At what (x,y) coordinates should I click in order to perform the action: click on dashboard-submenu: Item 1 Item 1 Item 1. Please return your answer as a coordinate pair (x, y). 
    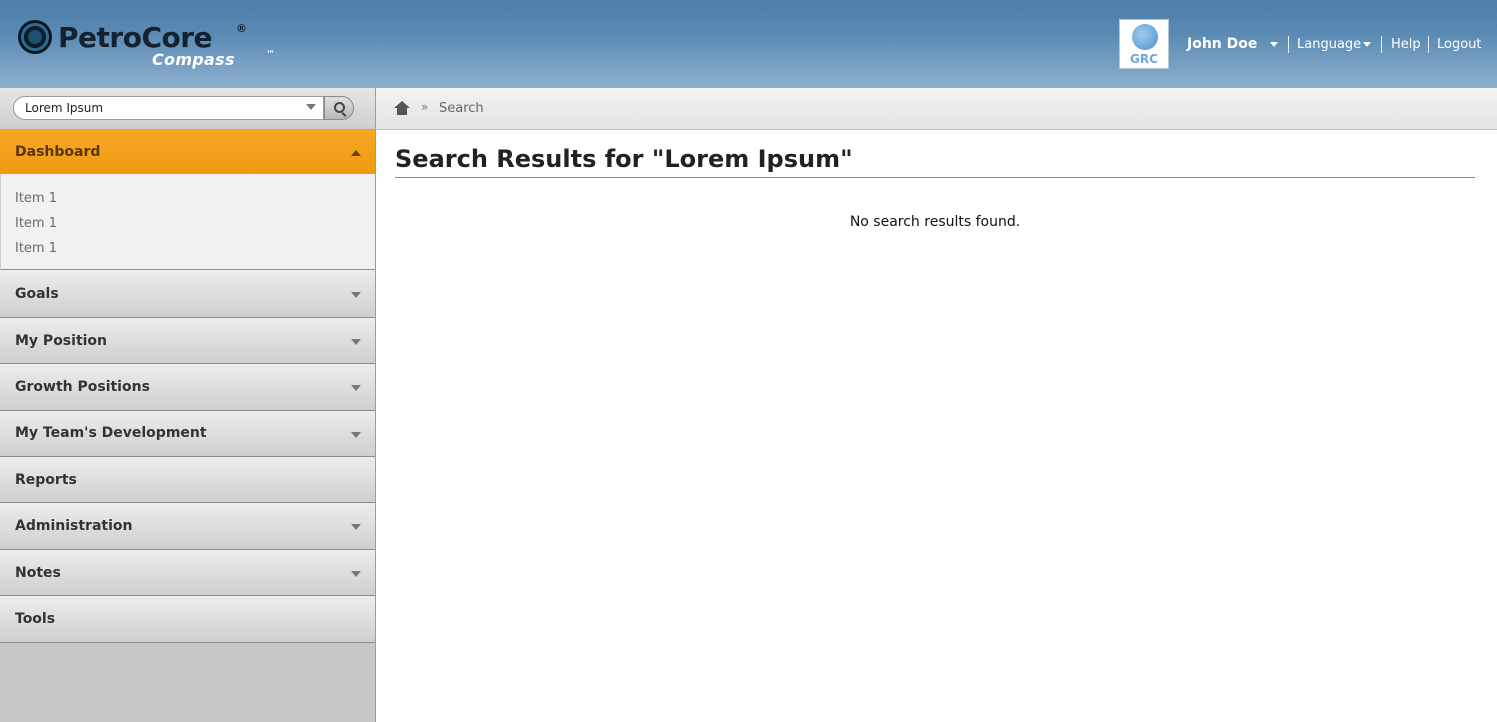
    Looking at the image, I should click on (187, 222).